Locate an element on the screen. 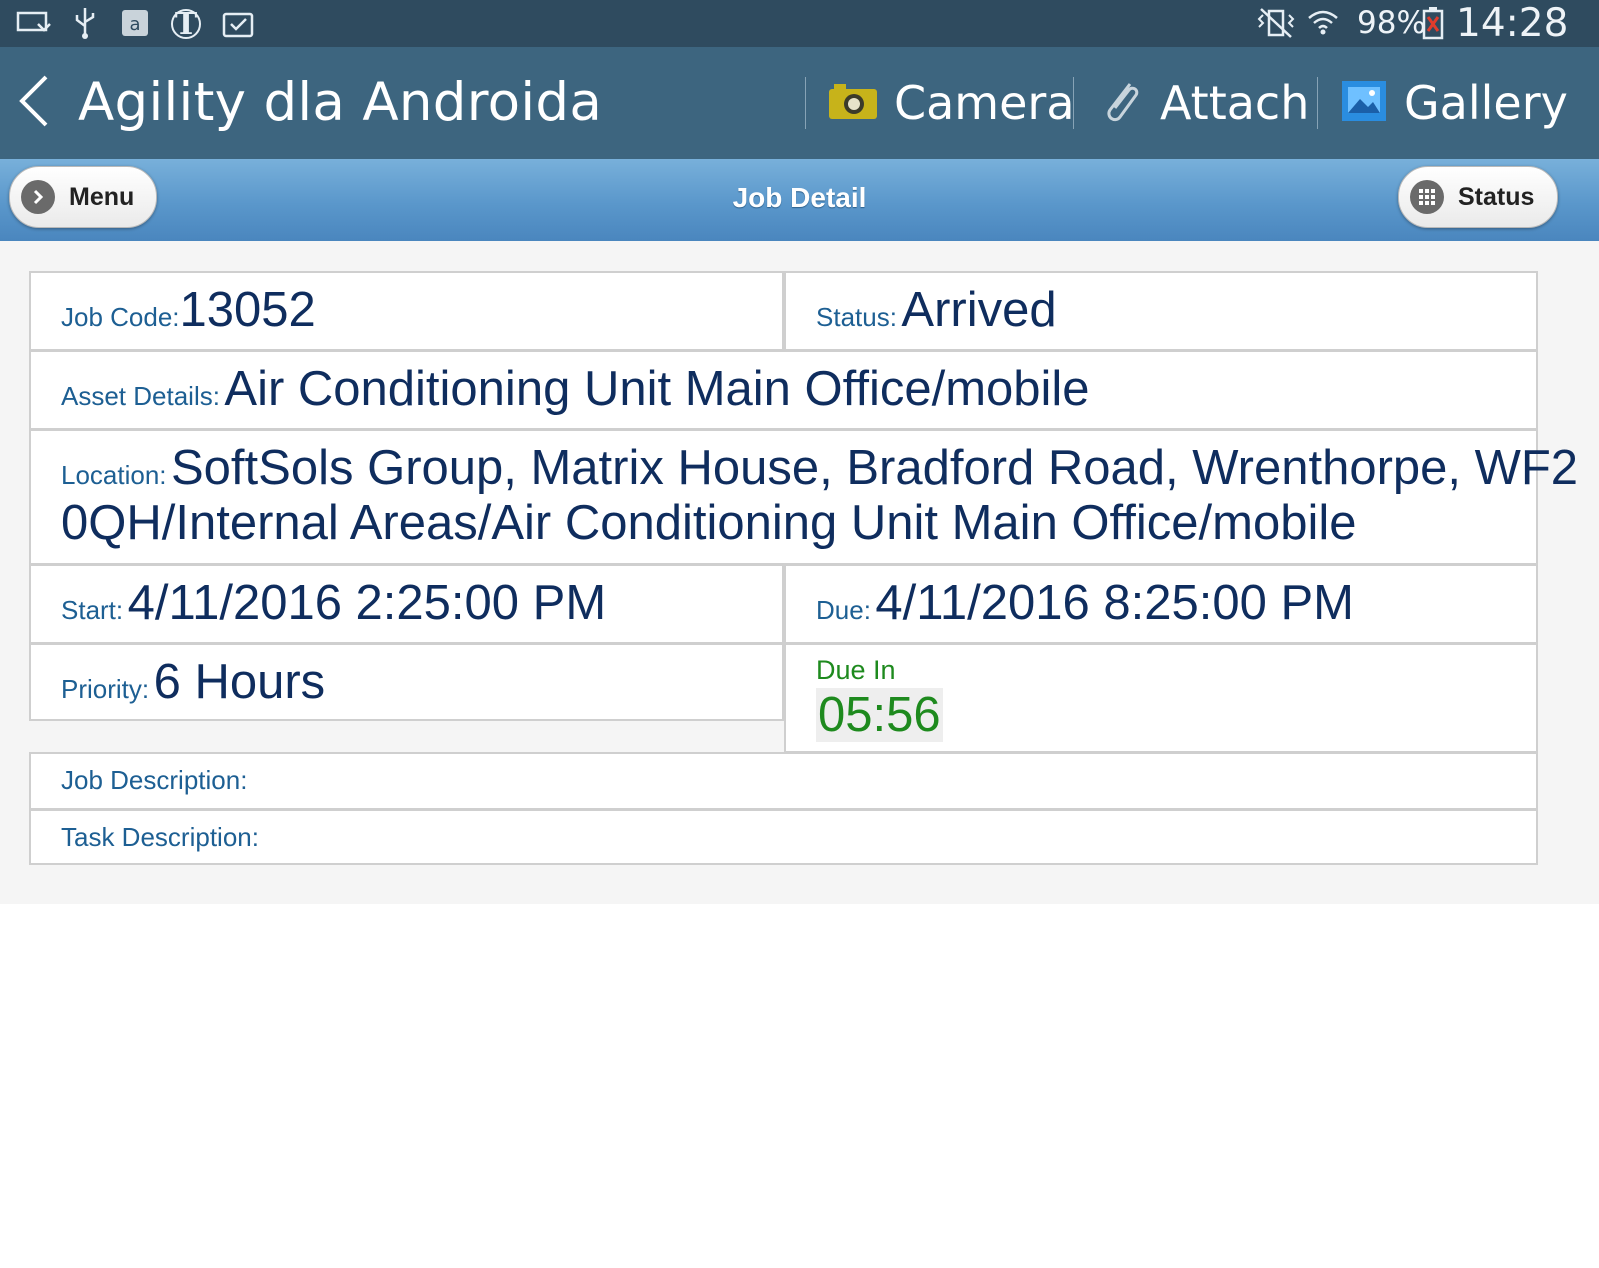  gallery-button: Gallery is located at coordinates (1454, 103).